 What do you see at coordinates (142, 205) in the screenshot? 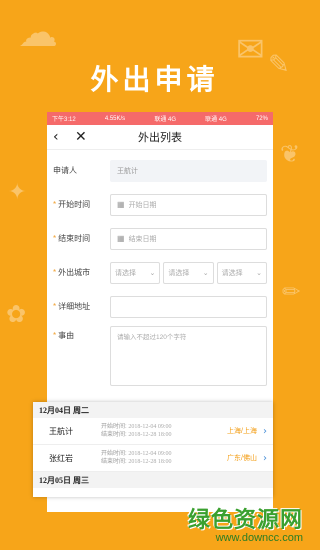
I see `start-date-placeholder: 开始日期` at bounding box center [142, 205].